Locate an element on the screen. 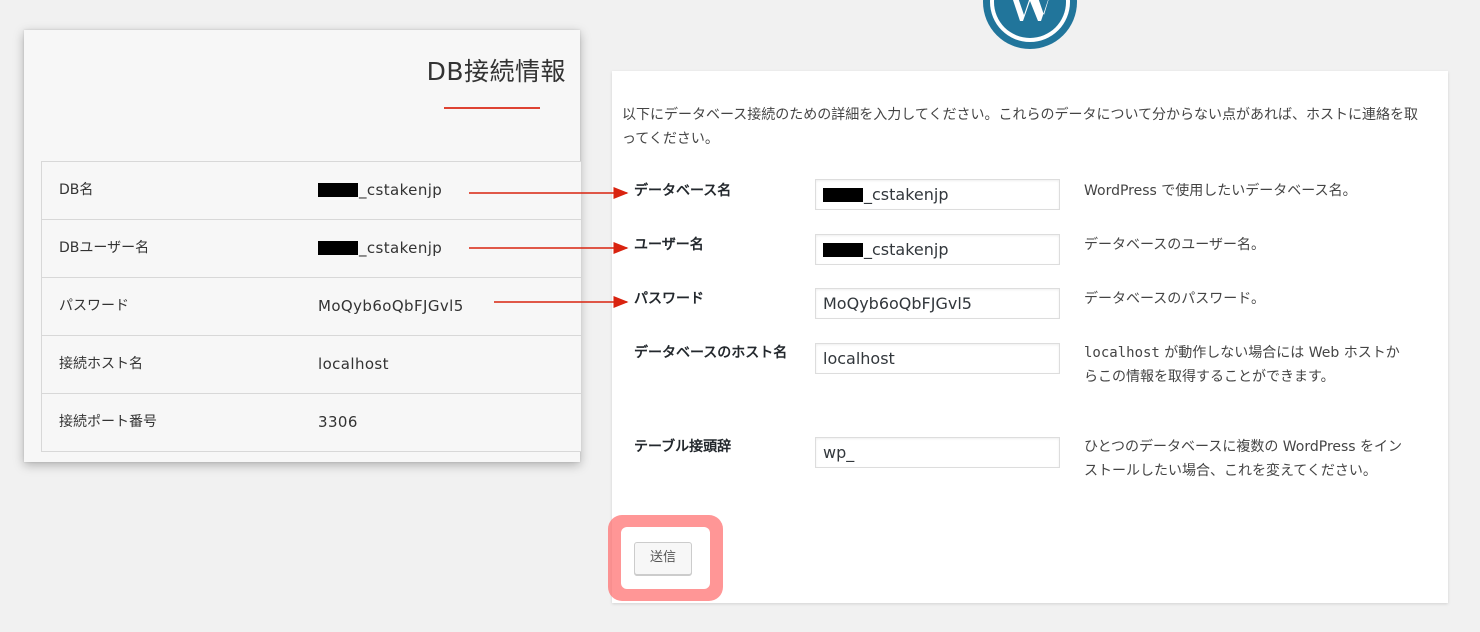 The image size is (1480, 632). dbname-input: _cstakenjp is located at coordinates (937, 194).